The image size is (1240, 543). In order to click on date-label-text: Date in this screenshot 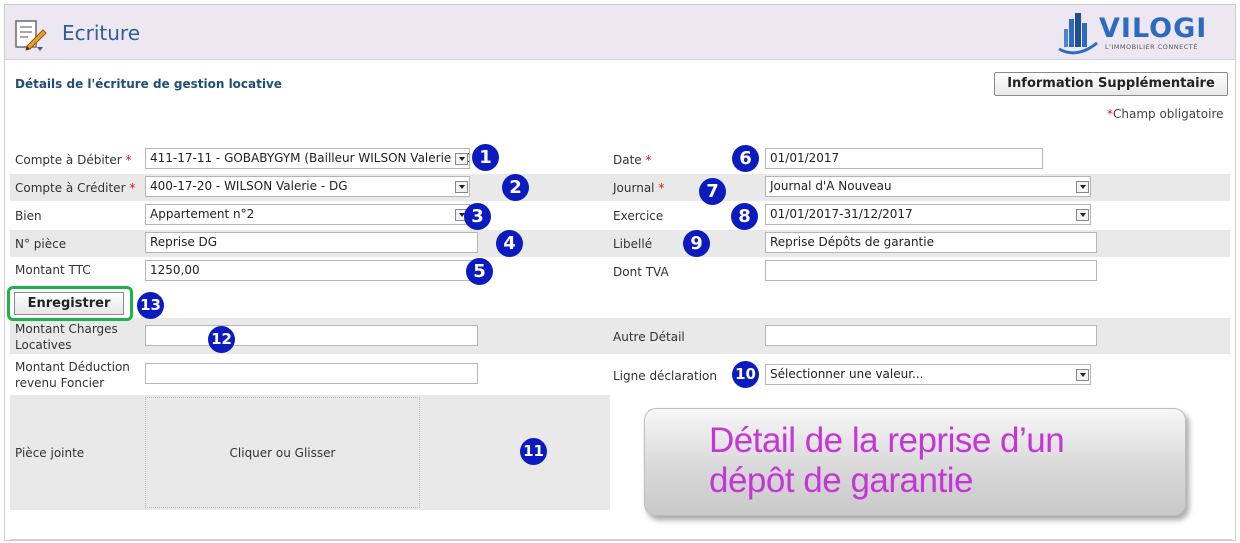, I will do `click(627, 160)`.